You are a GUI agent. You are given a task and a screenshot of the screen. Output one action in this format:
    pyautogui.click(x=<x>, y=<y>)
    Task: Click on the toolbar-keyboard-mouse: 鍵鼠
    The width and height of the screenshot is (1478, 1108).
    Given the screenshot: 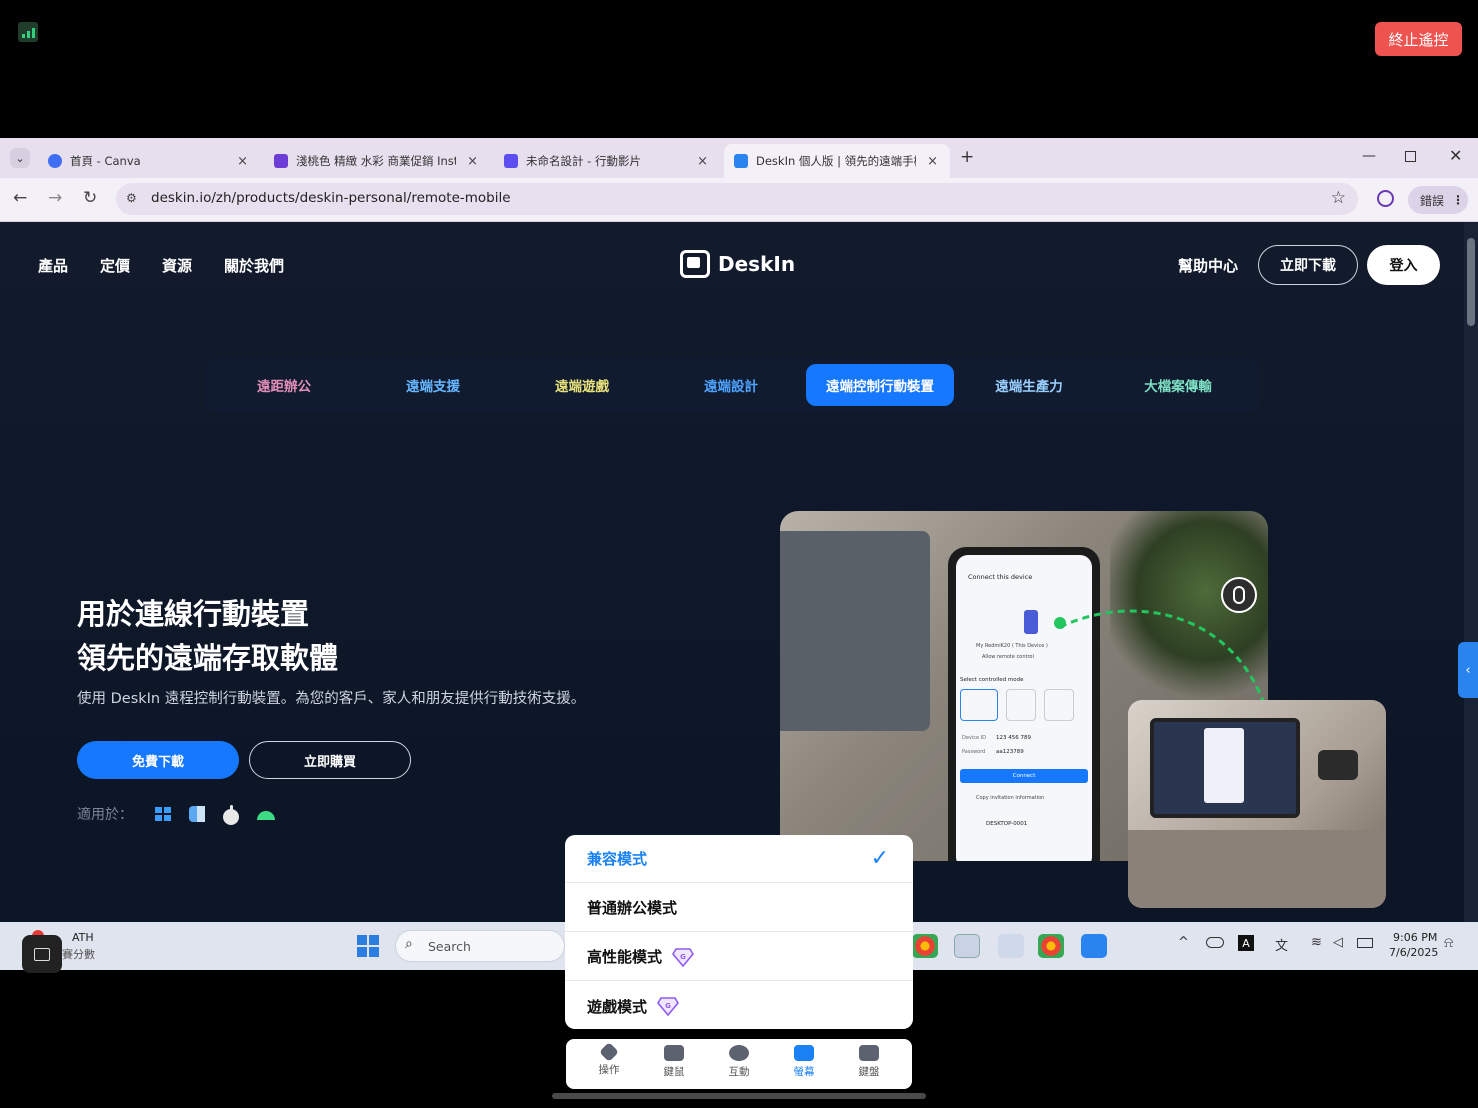 What is the action you would take?
    pyautogui.click(x=674, y=1065)
    